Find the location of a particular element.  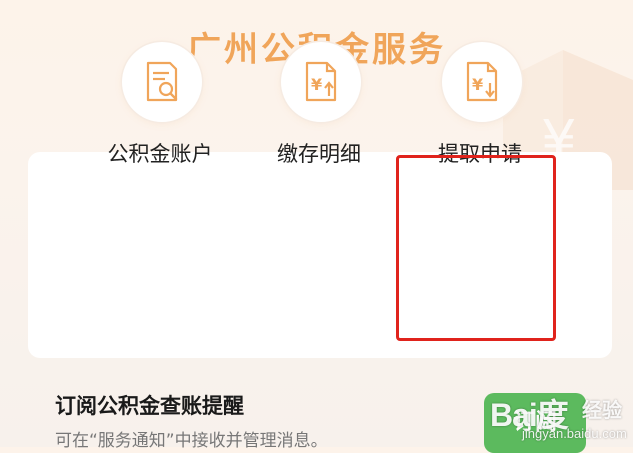

service-account: 公积金账户 is located at coordinates (160, 103).